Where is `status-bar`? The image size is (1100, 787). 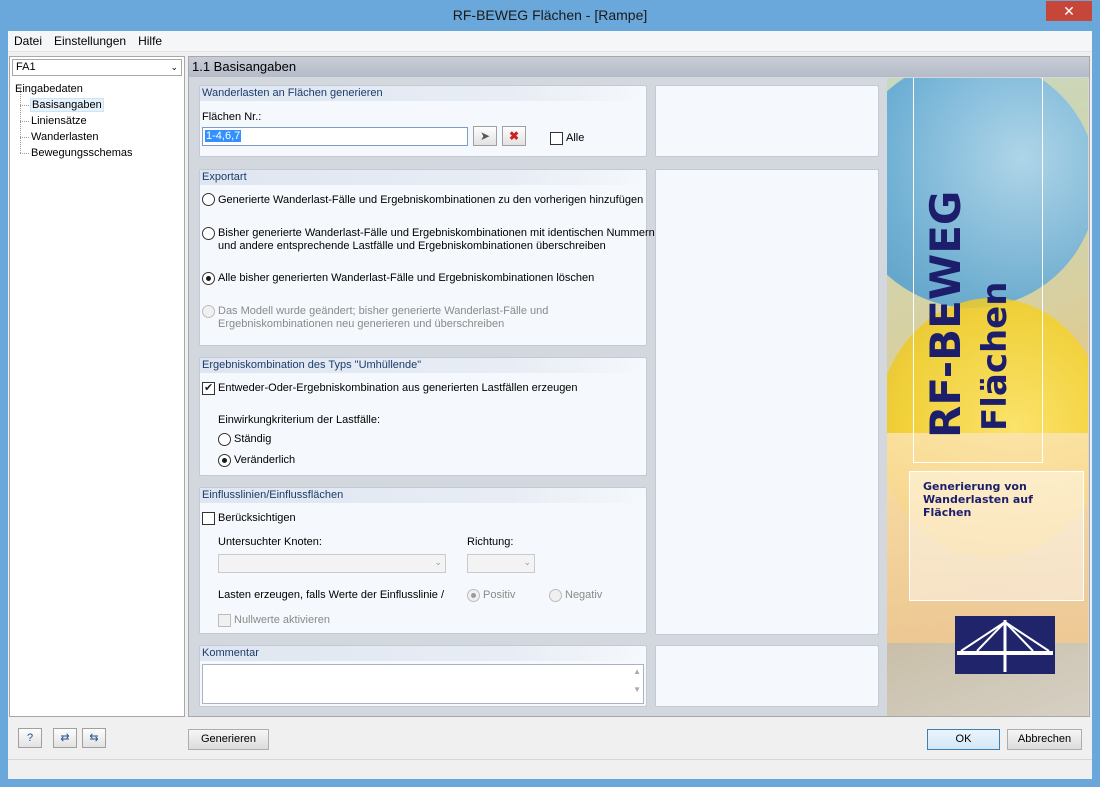 status-bar is located at coordinates (550, 769).